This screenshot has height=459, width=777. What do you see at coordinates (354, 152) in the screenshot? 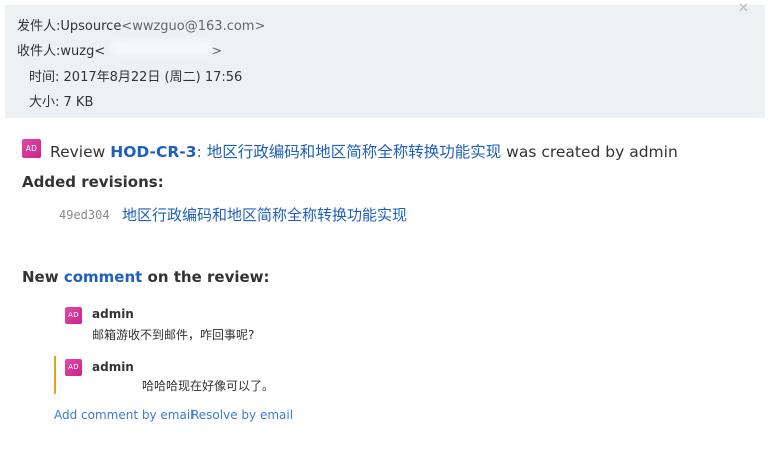
I see `review-title-link: 地区行政编码和地区简称全称转换功能实现` at bounding box center [354, 152].